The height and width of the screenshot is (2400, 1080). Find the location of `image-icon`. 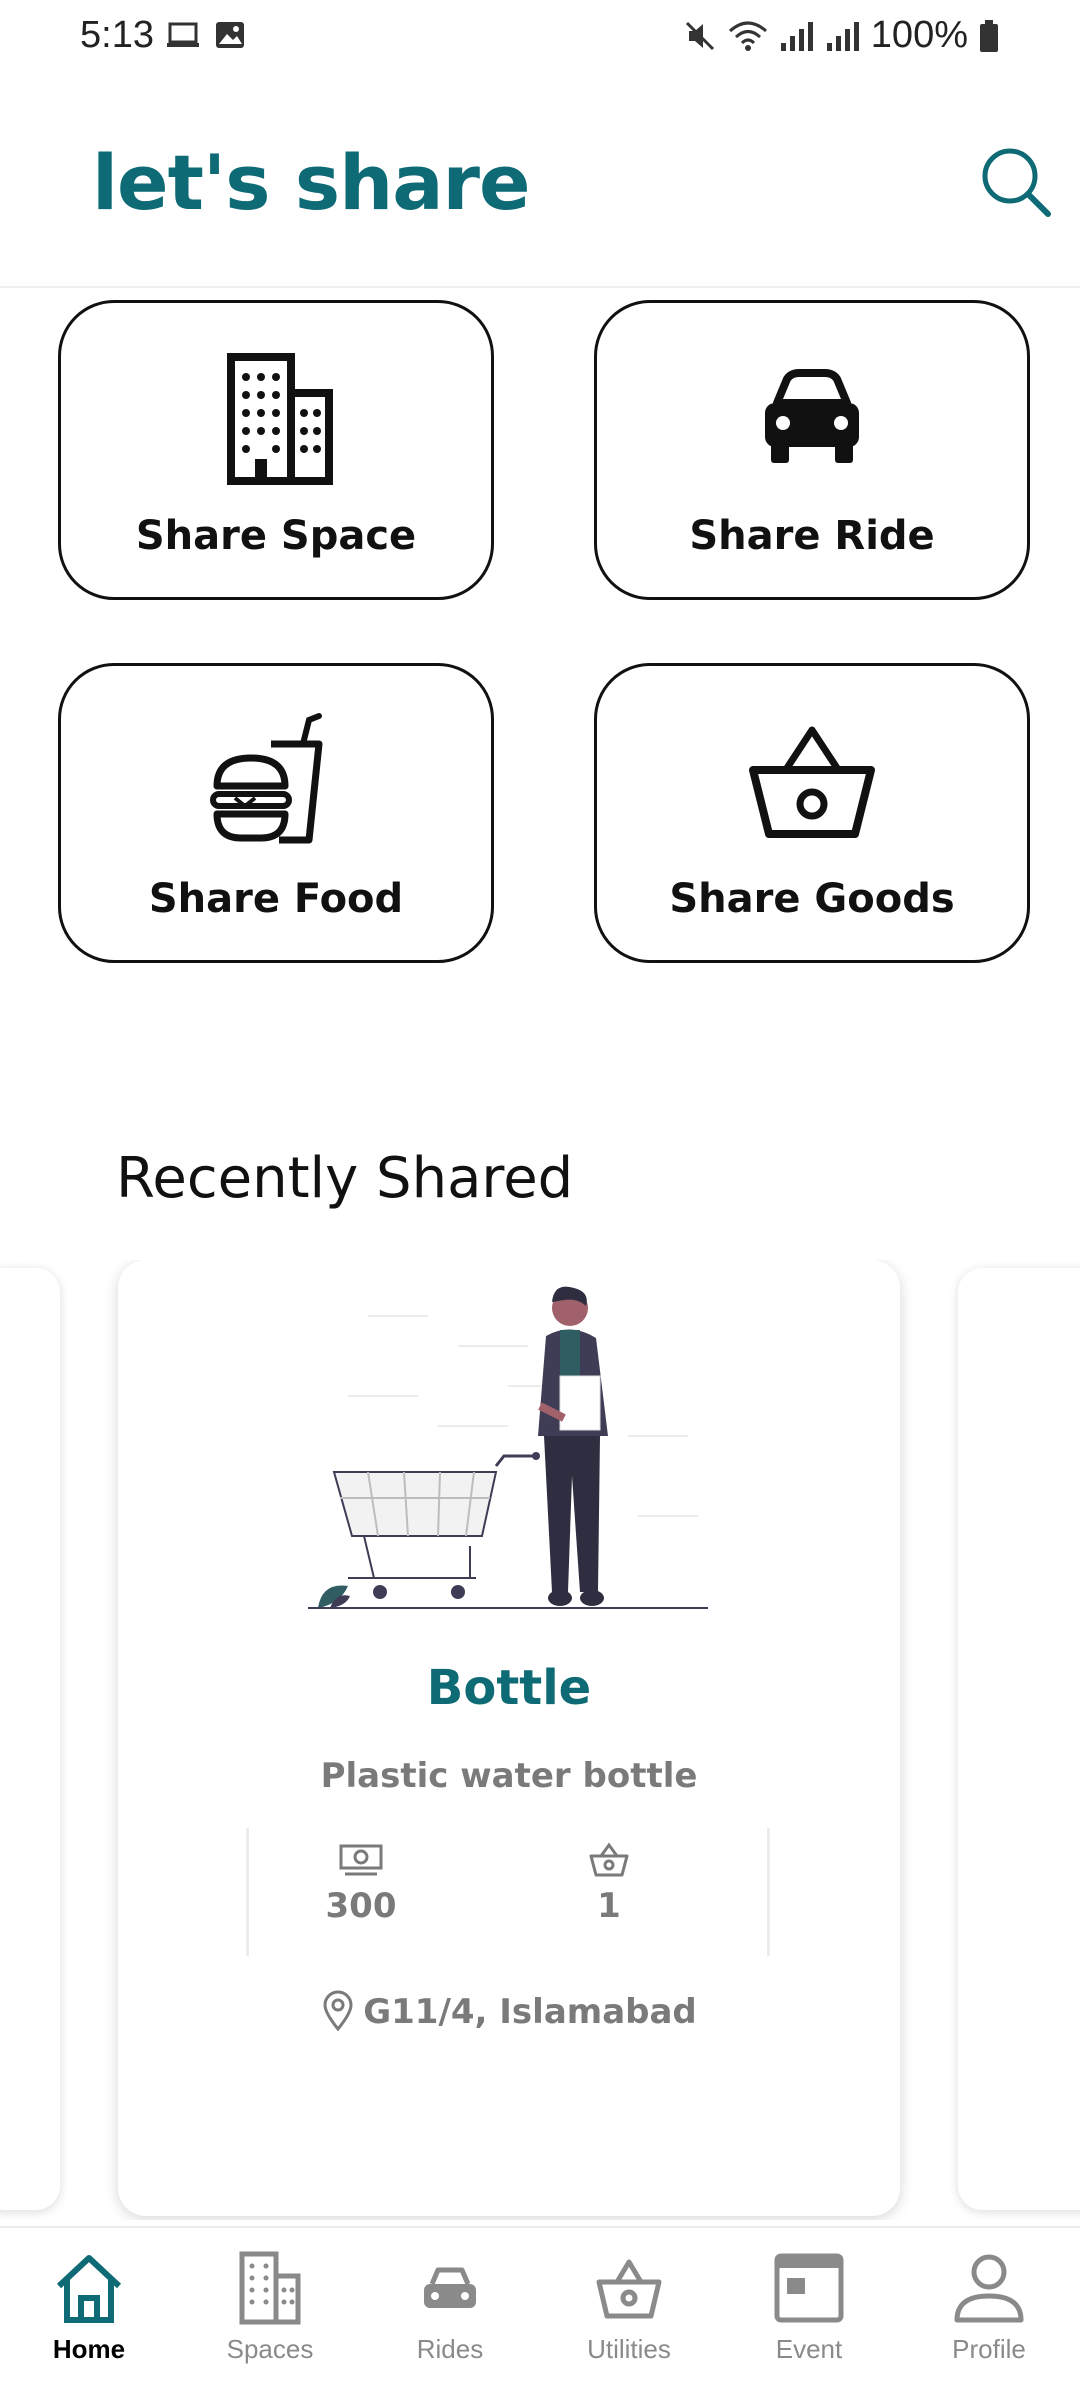

image-icon is located at coordinates (230, 35).